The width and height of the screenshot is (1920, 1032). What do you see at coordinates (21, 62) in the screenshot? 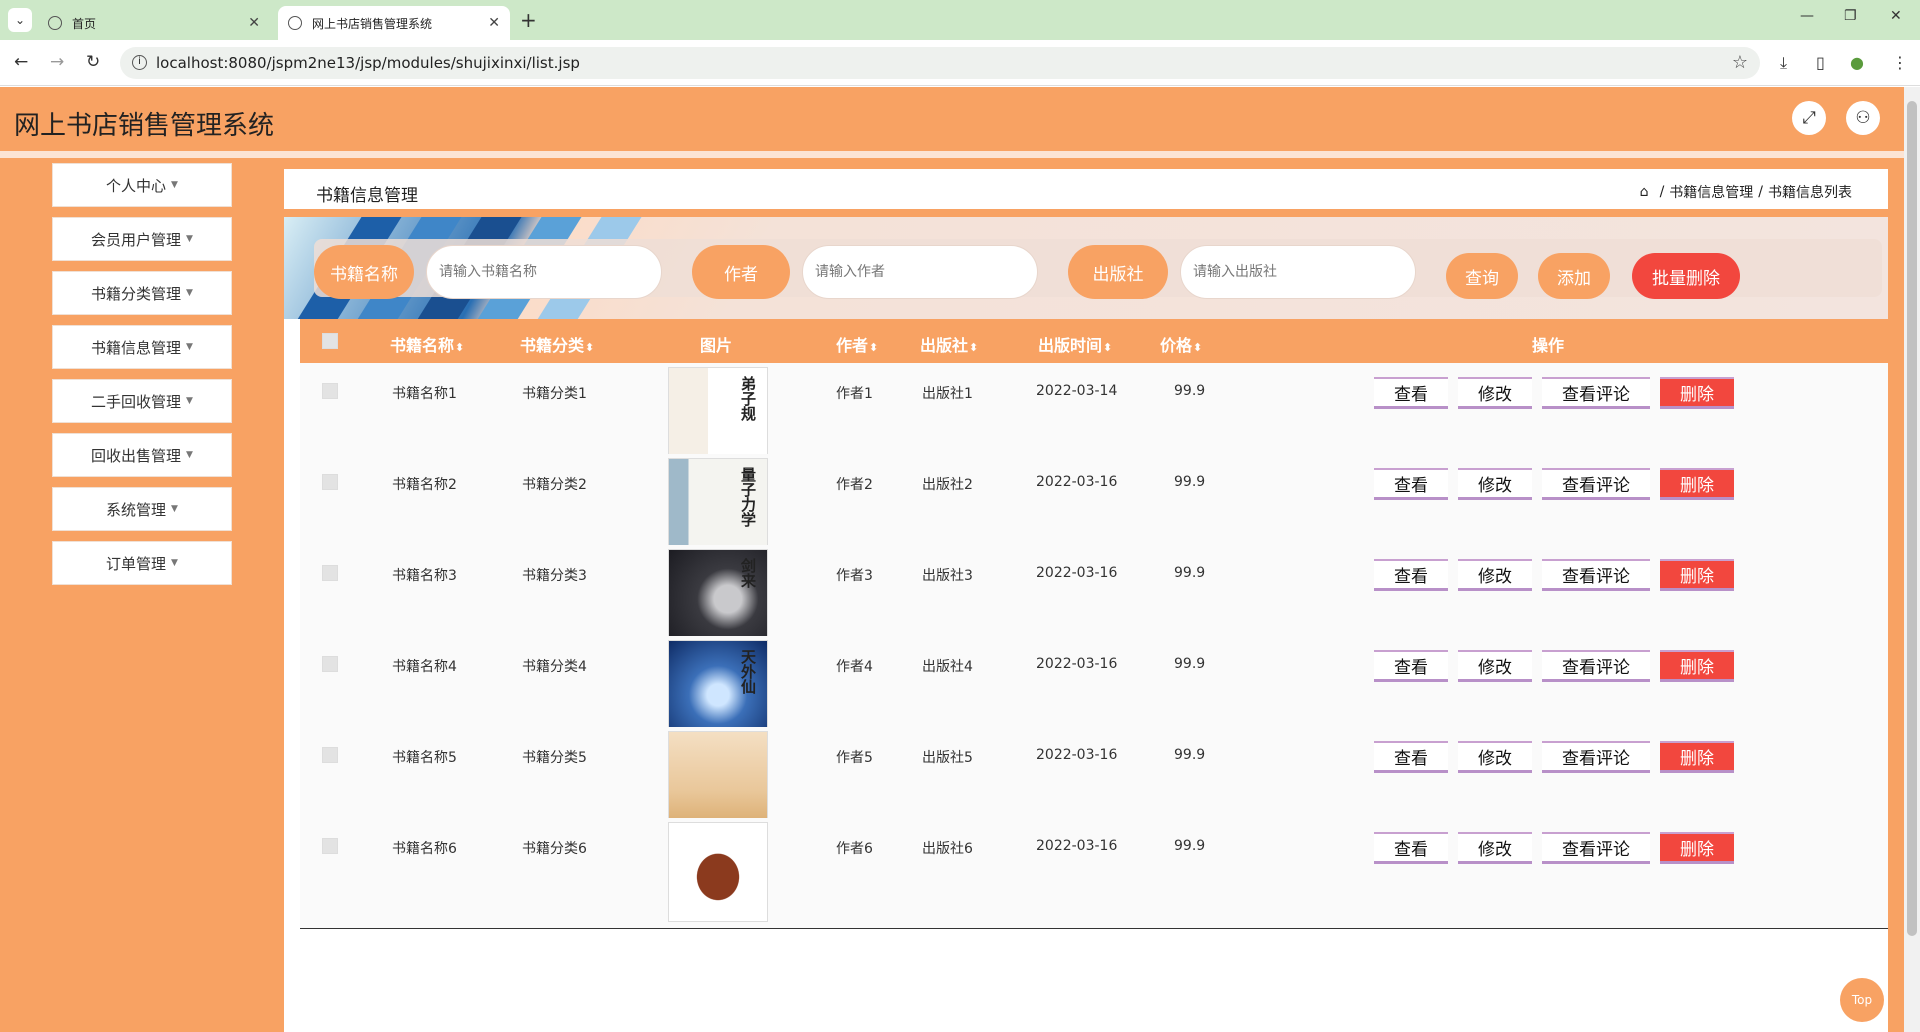
I see `back-icon: ←` at bounding box center [21, 62].